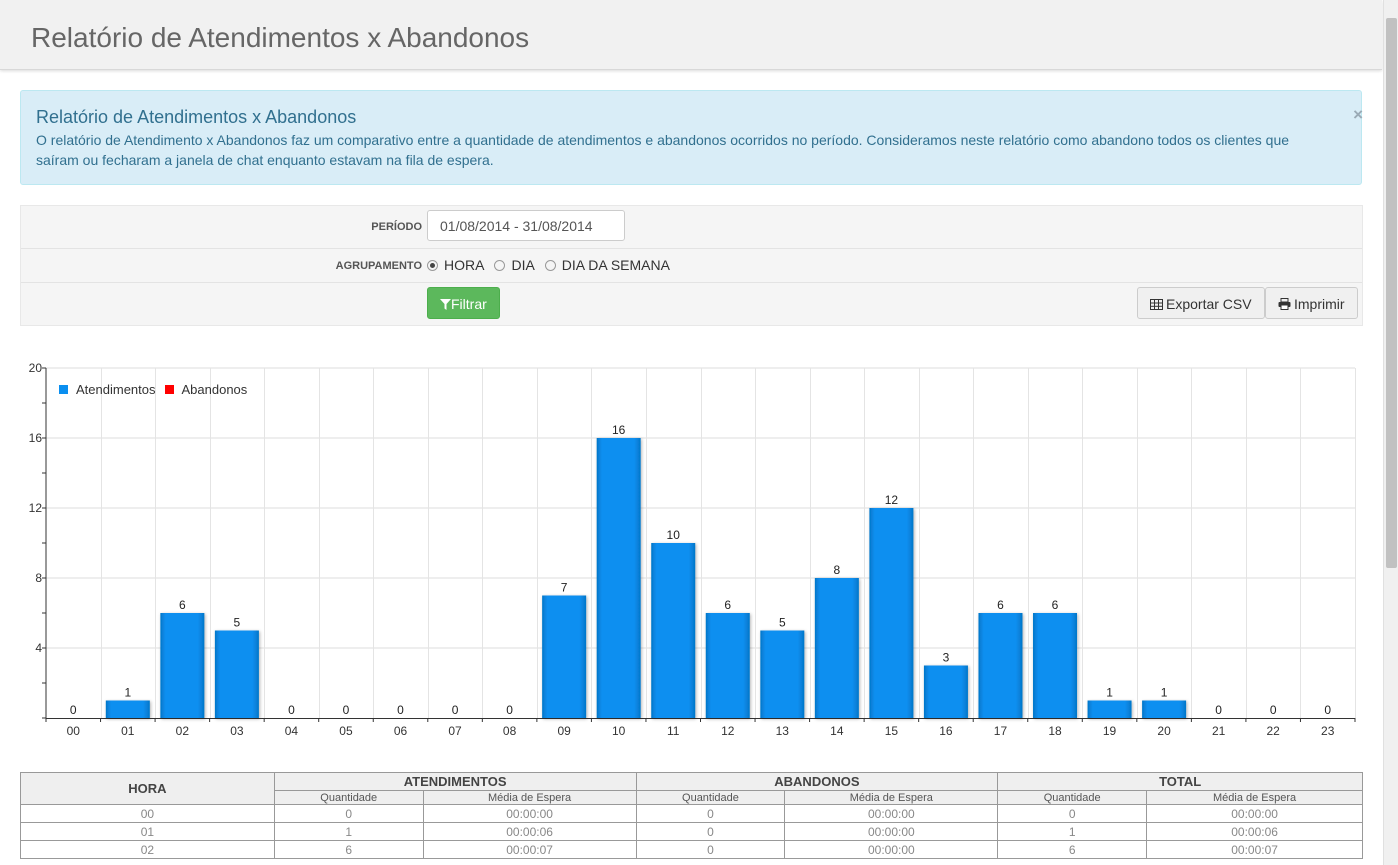 The height and width of the screenshot is (865, 1398). I want to click on table-cell: 00:00:06, so click(529, 831).